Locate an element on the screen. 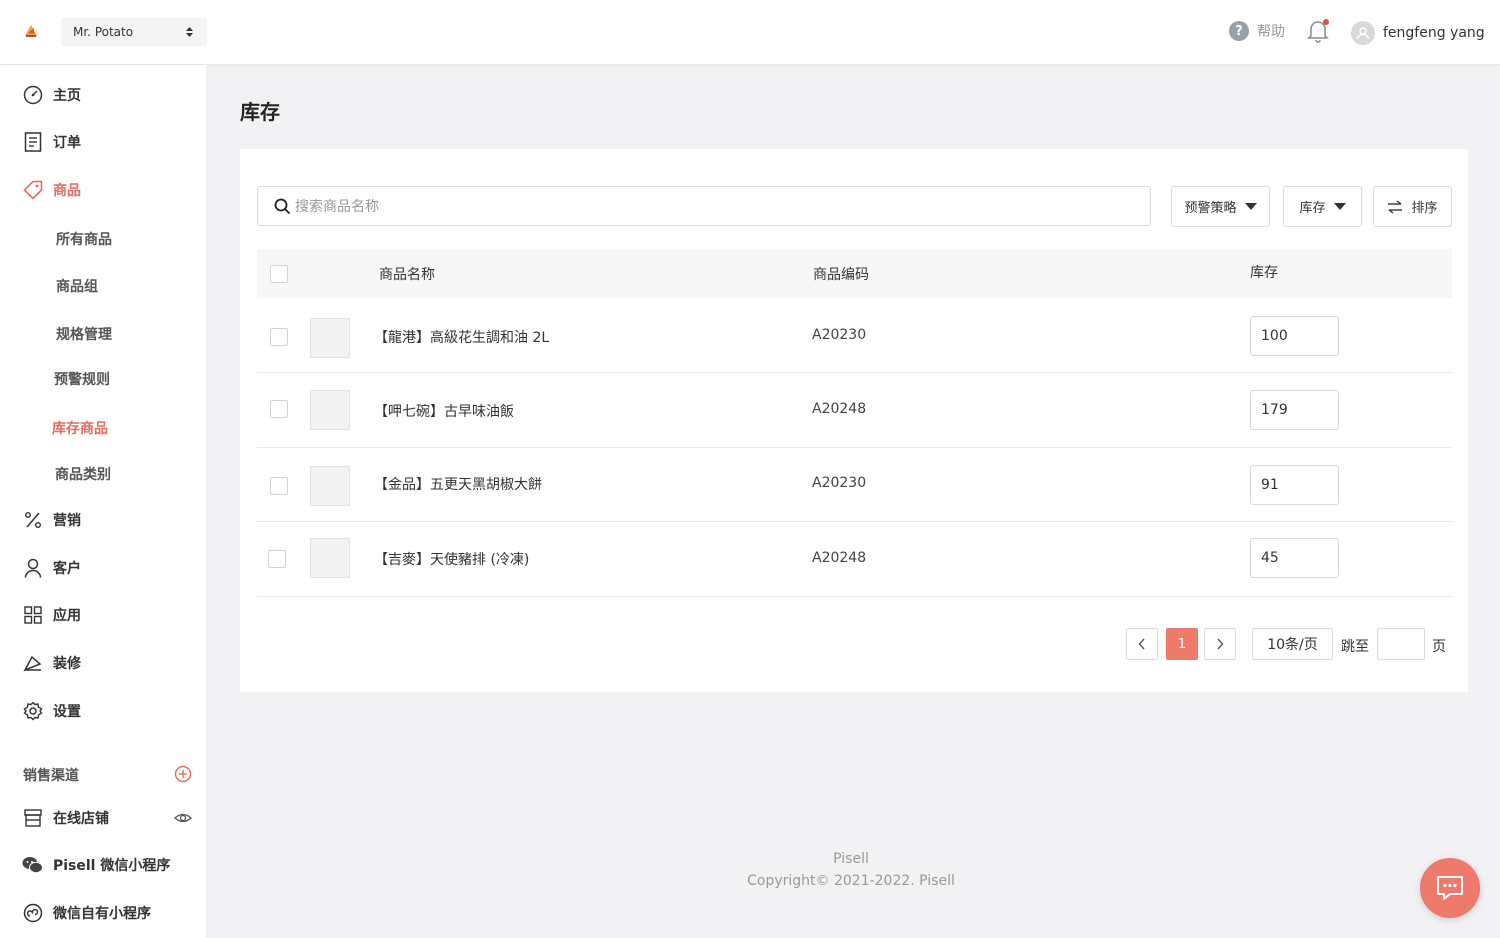 Image resolution: width=1500 pixels, height=938 pixels. sidebar-subitem-warning-rules: 预警规则 is located at coordinates (82, 379).